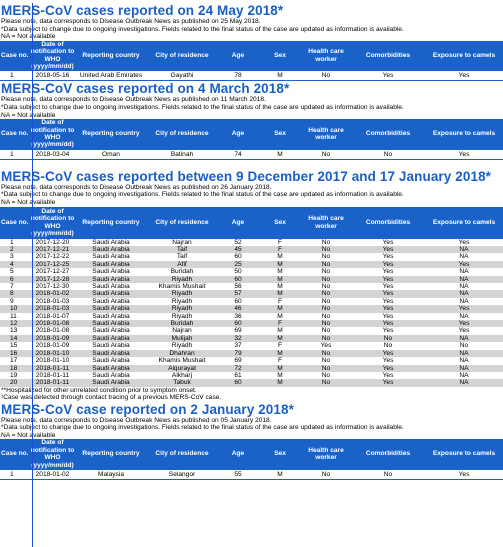 The image size is (503, 547). Describe the element at coordinates (238, 324) in the screenshot. I see `table-cell: 60` at that location.